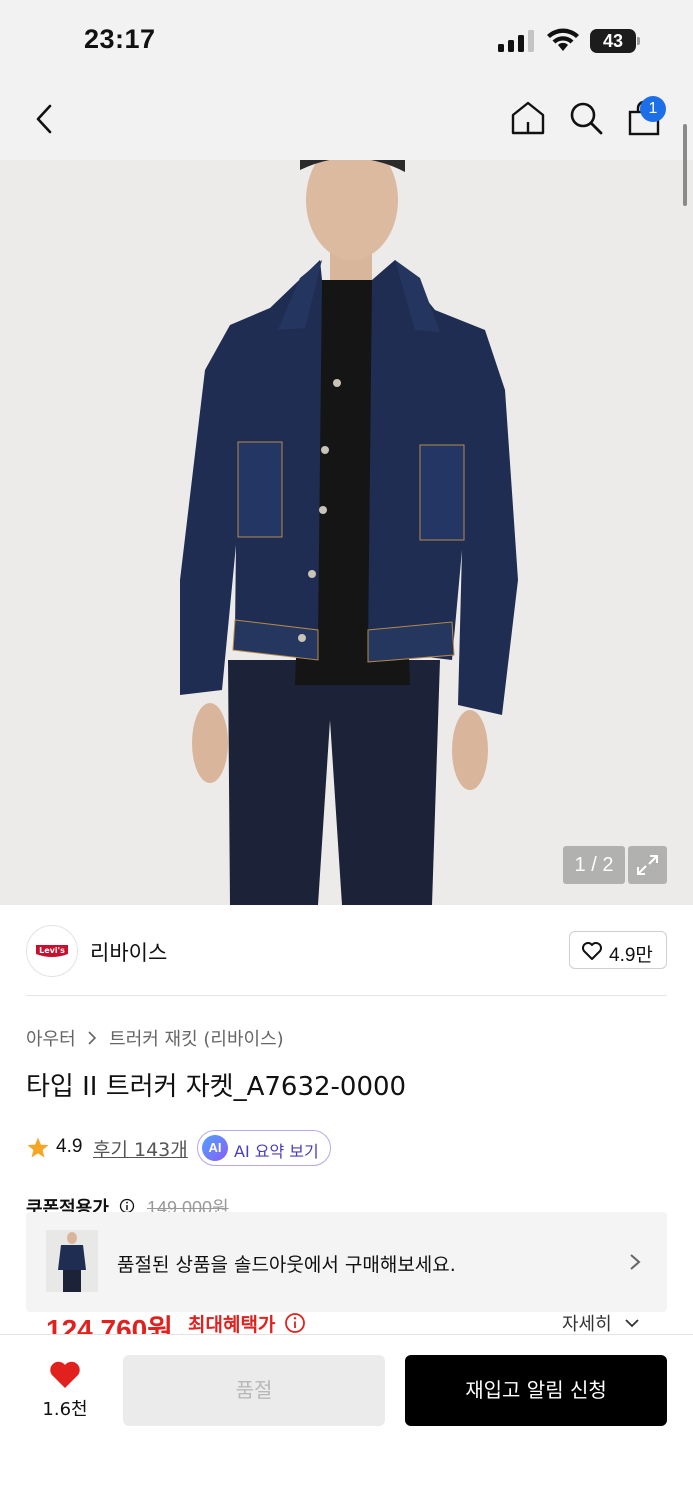  Describe the element at coordinates (196, 1038) in the screenshot. I see `breadcrumb-subcategory: 트러커 재킷 (리바이스)` at that location.